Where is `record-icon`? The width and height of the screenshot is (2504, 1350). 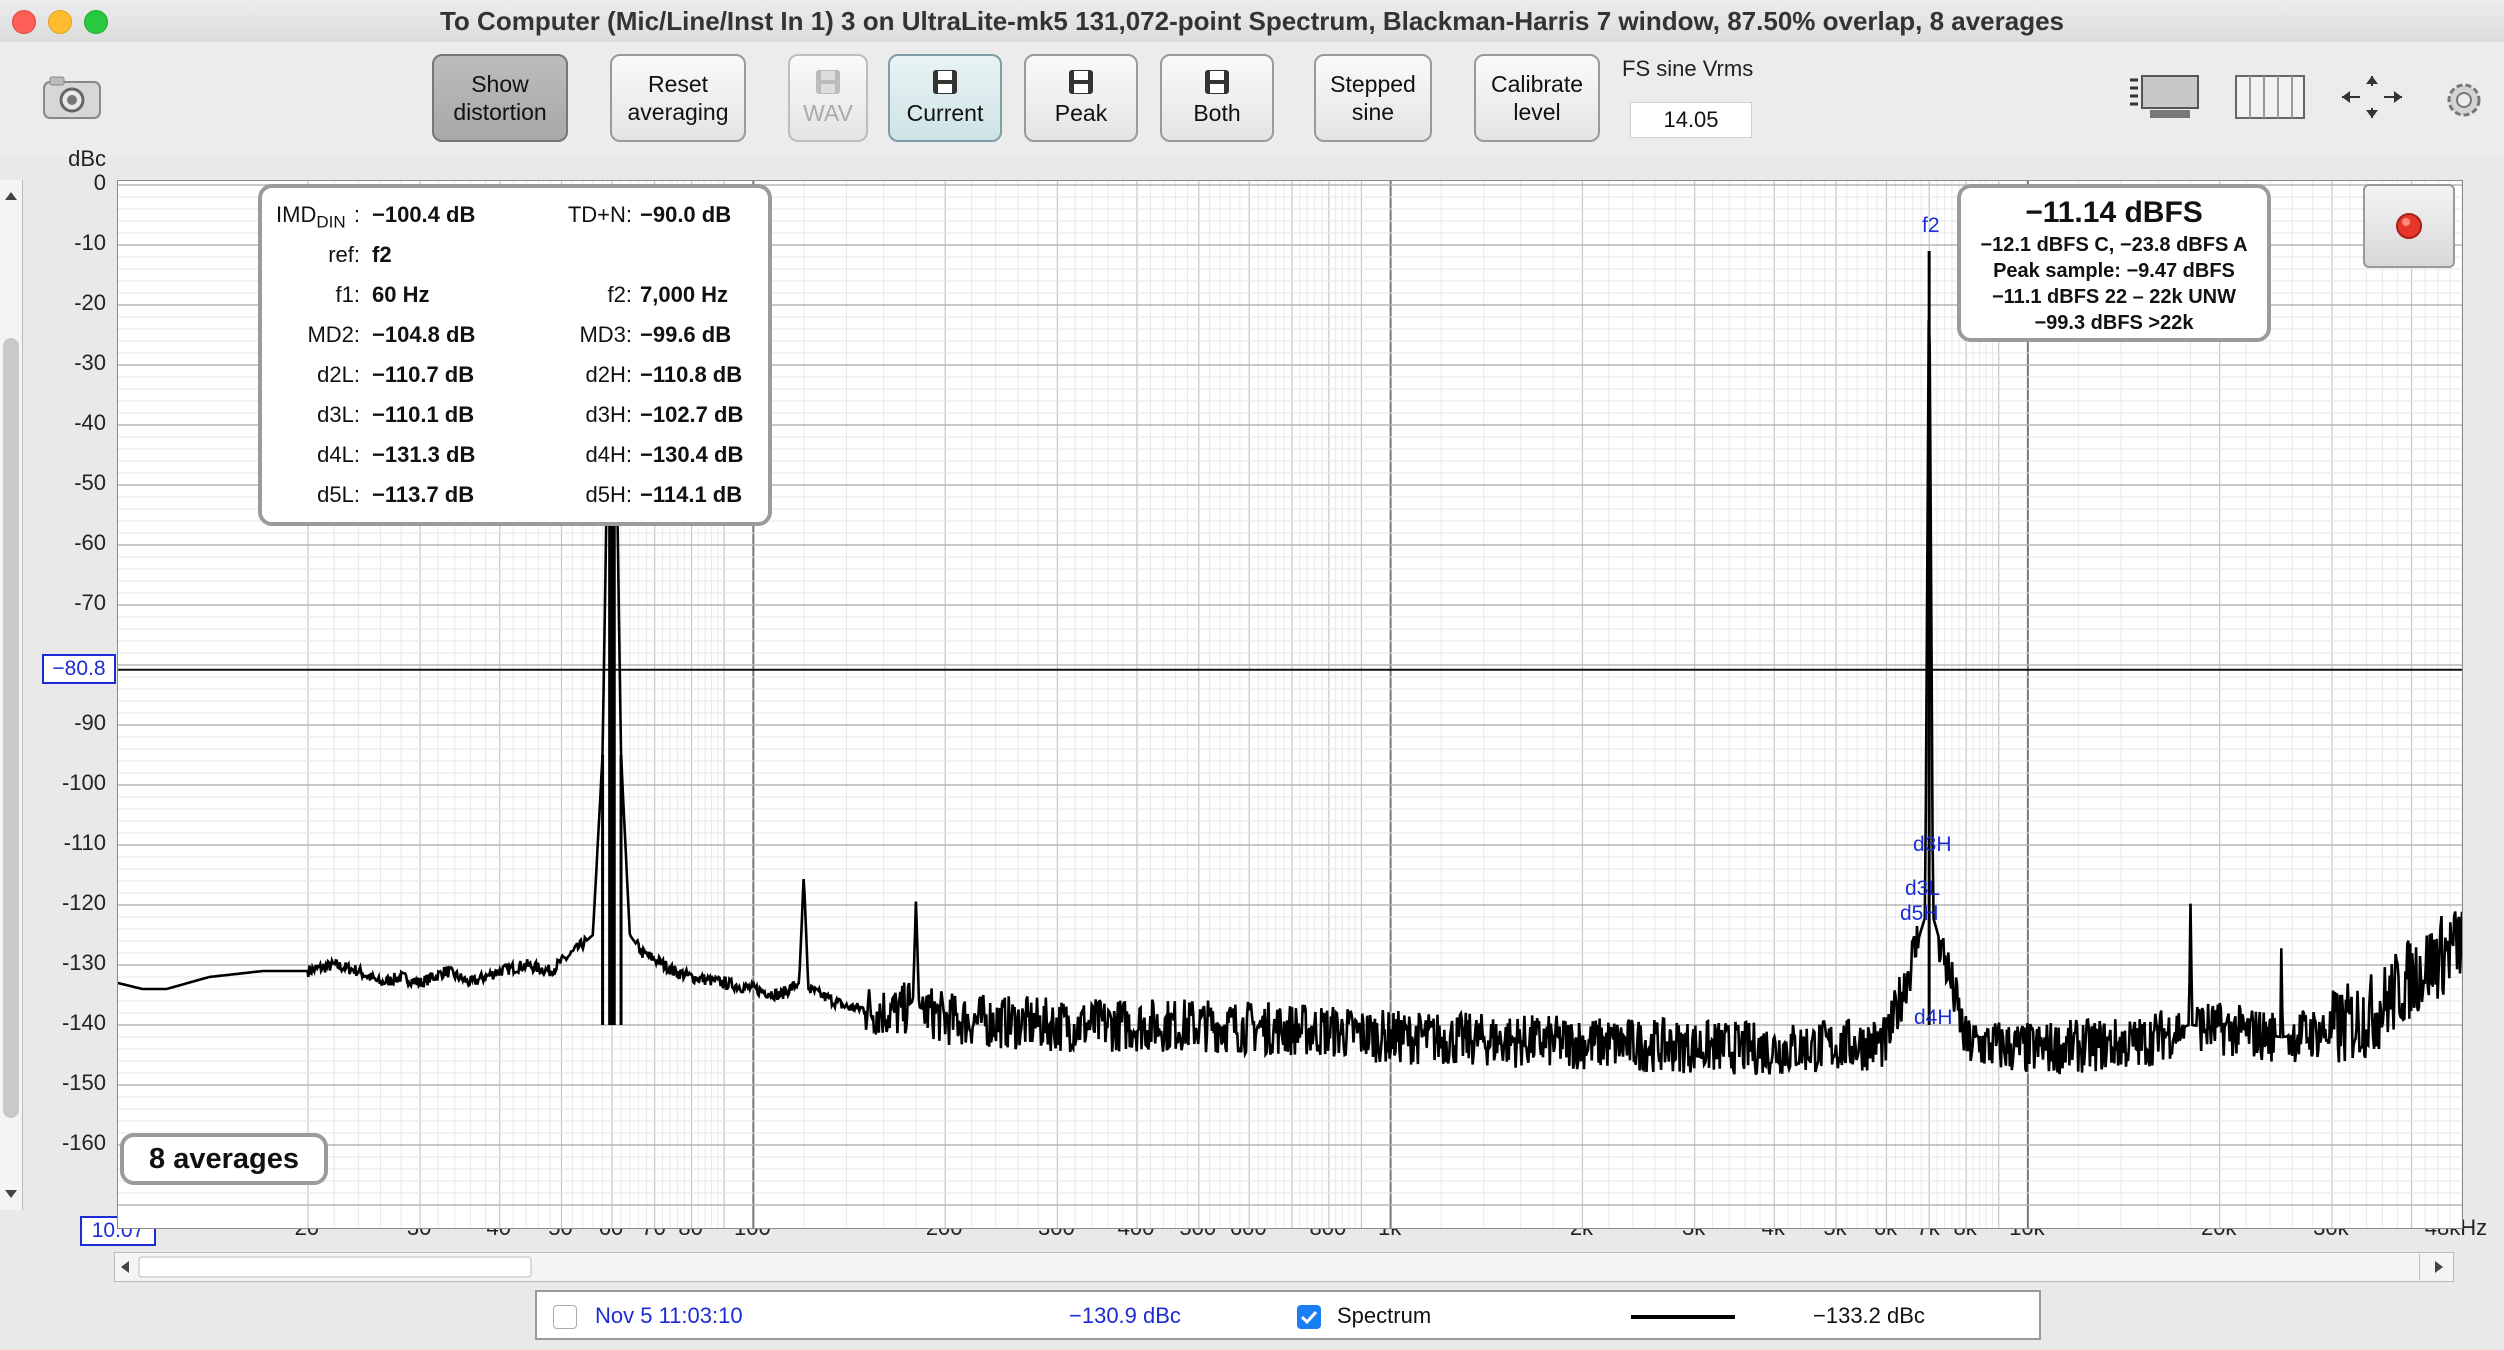 record-icon is located at coordinates (2409, 226).